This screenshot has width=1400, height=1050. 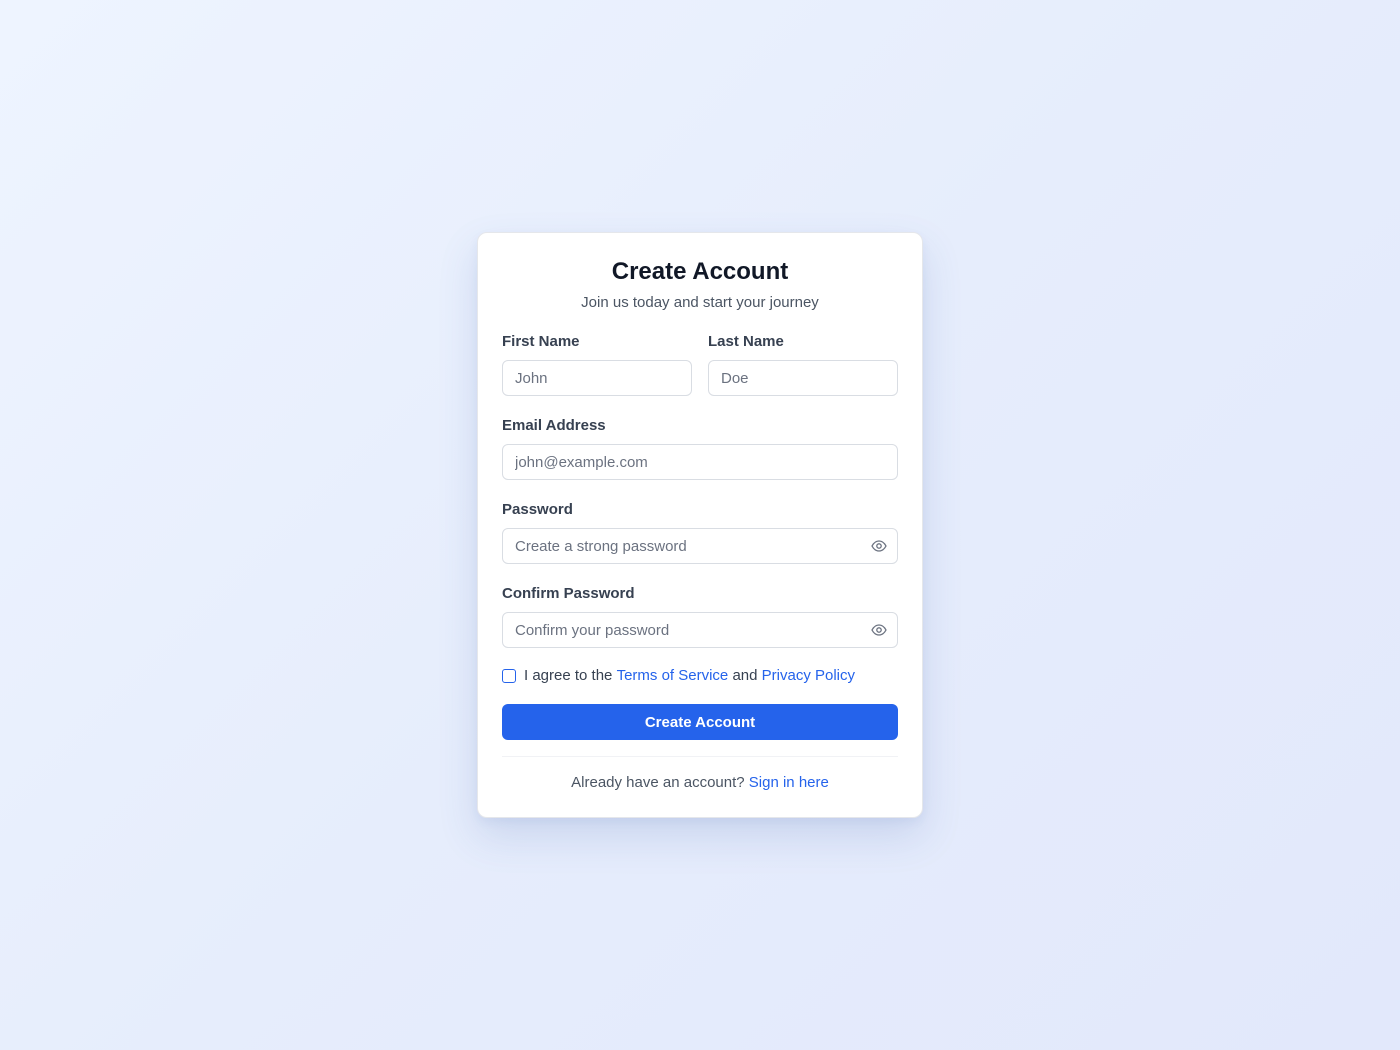 What do you see at coordinates (789, 782) in the screenshot?
I see `sign-in-link: Sign in here` at bounding box center [789, 782].